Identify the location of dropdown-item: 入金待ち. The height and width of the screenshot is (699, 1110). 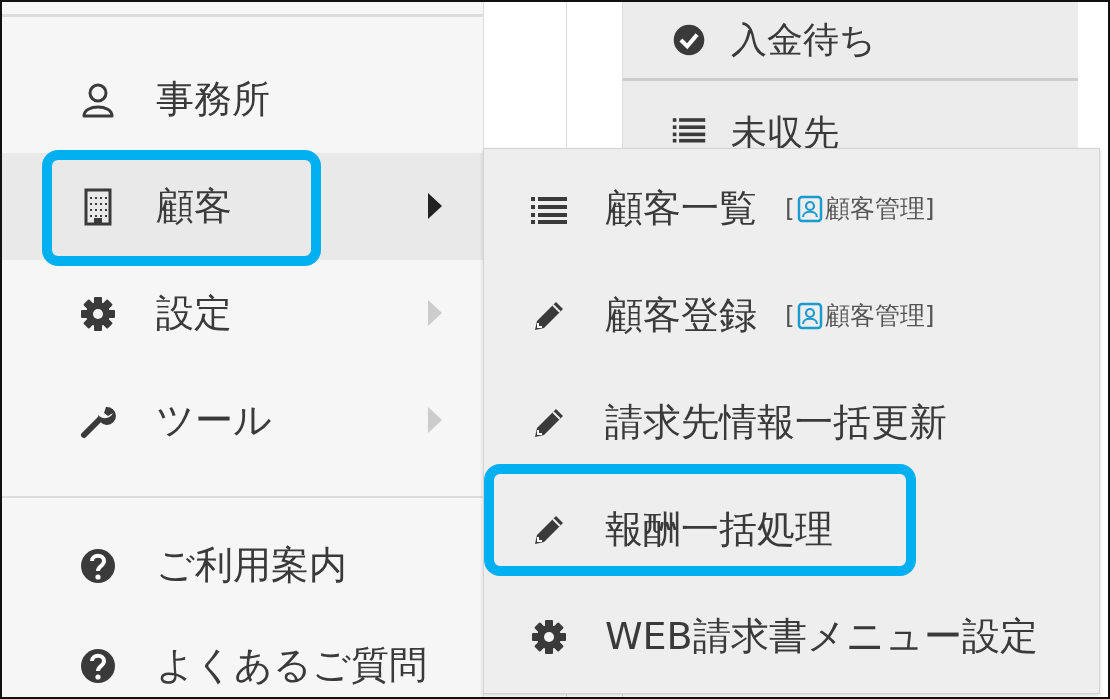
(850, 40).